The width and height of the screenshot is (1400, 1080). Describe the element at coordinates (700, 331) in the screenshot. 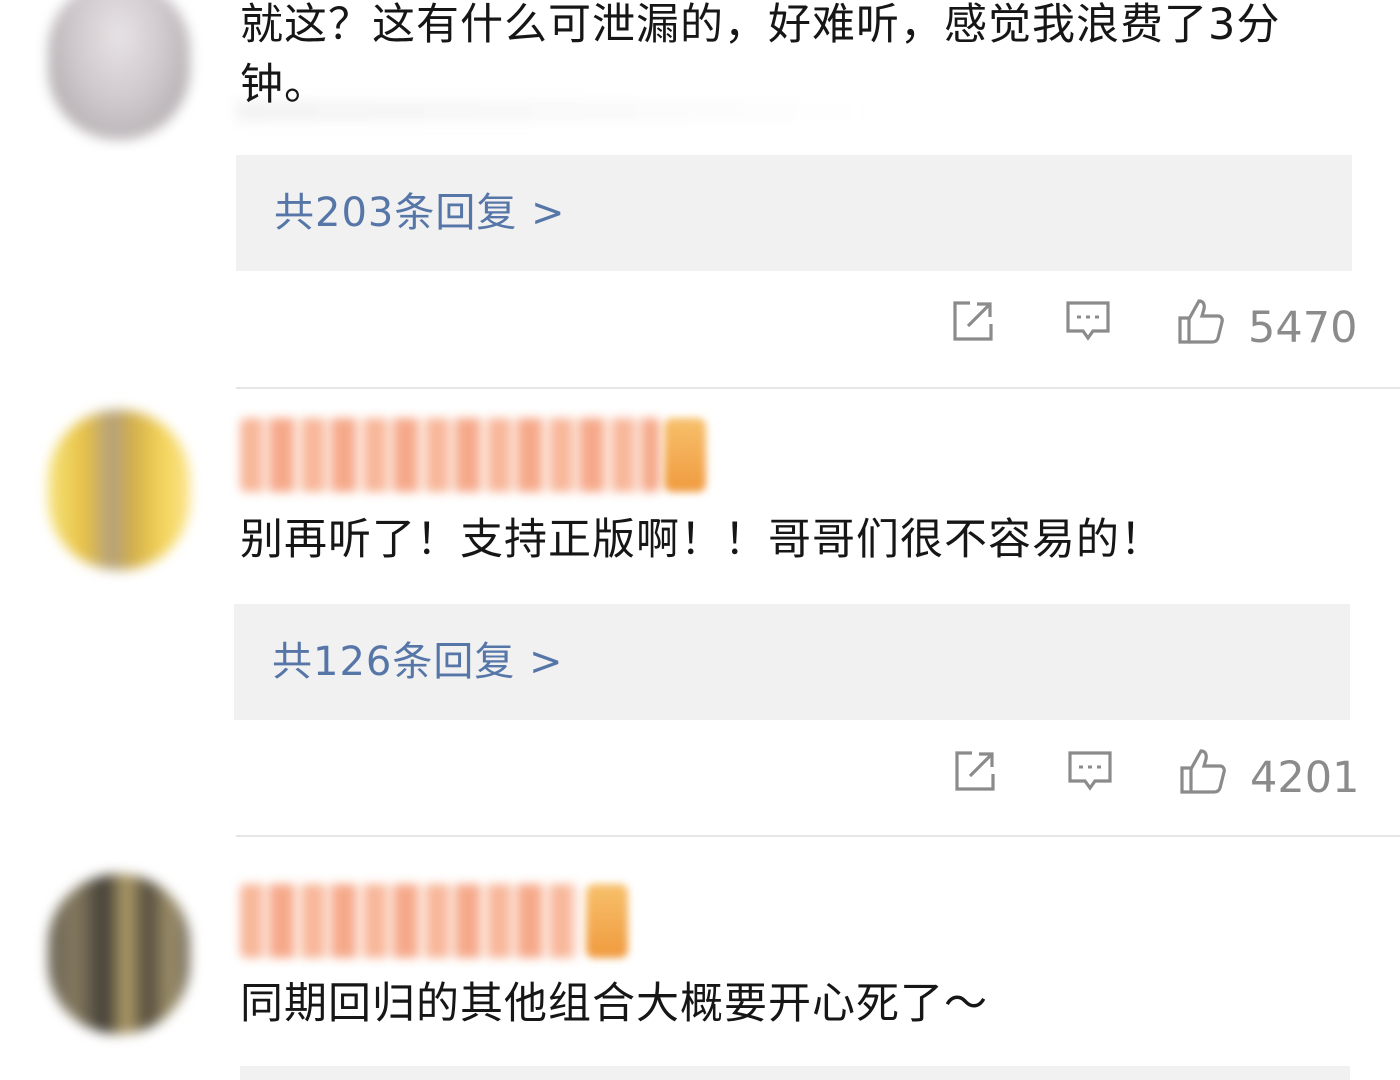

I see `comment-actions: 5470` at that location.